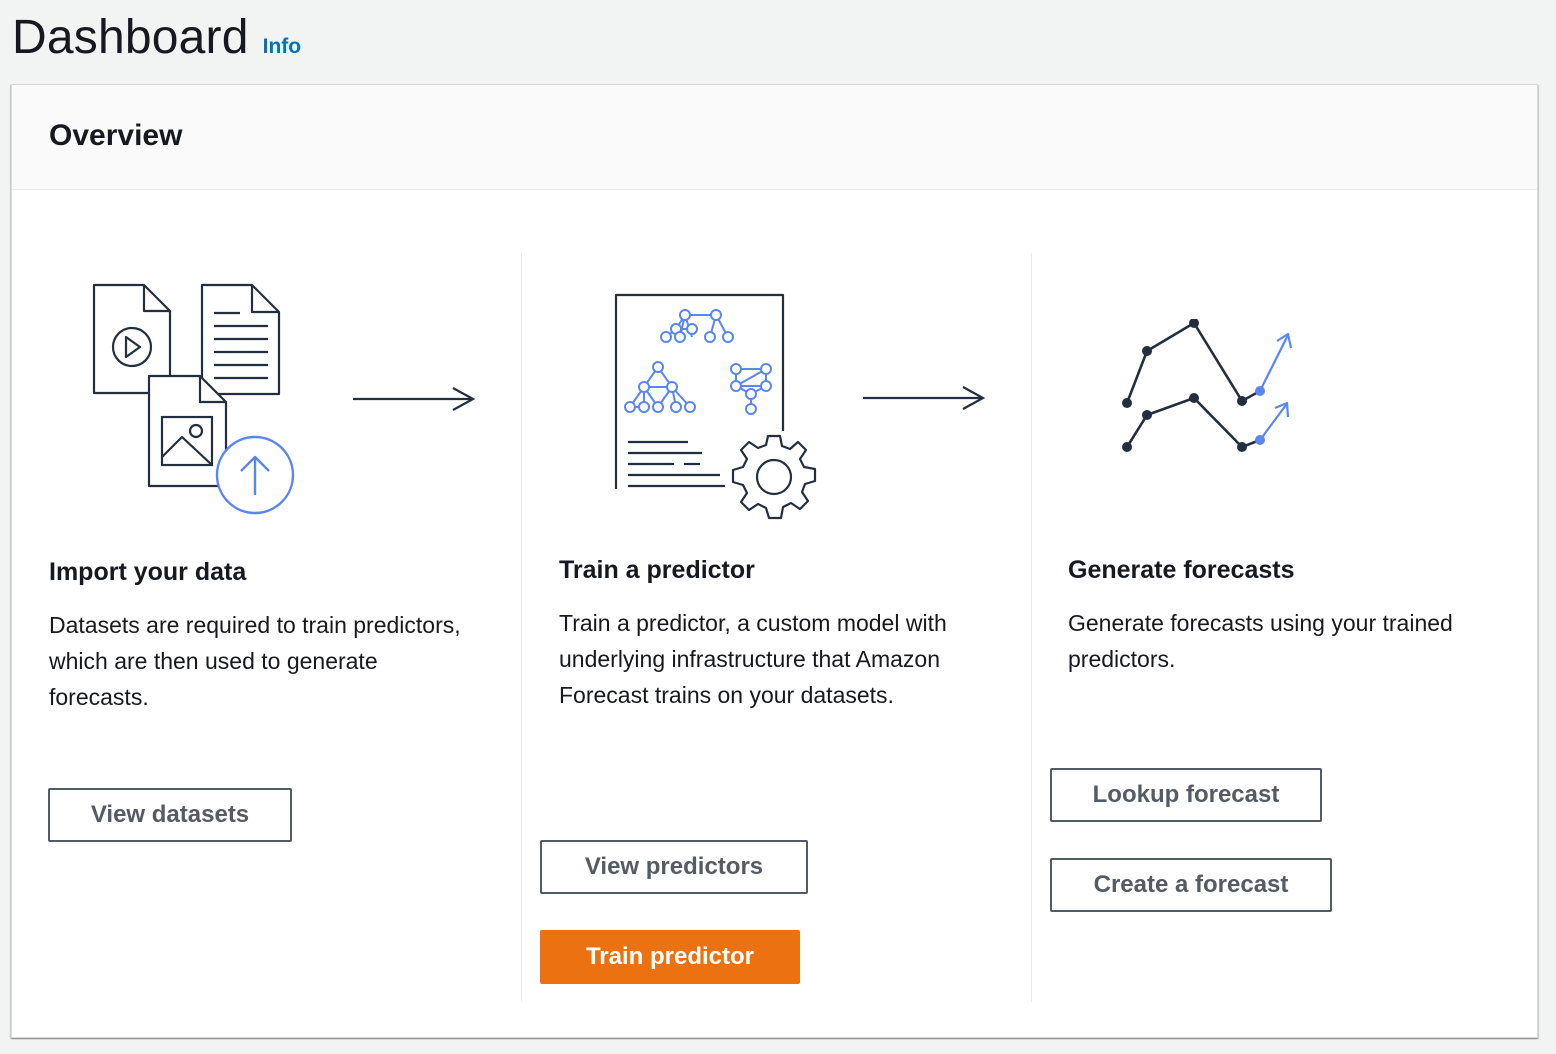  Describe the element at coordinates (193, 399) in the screenshot. I see `import-data-illustration-icon` at that location.